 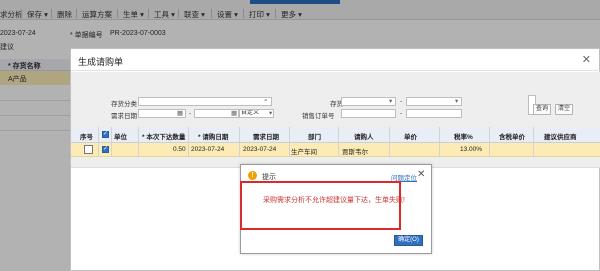 I want to click on select-all-checkbox: ✓, so click(x=105, y=134).